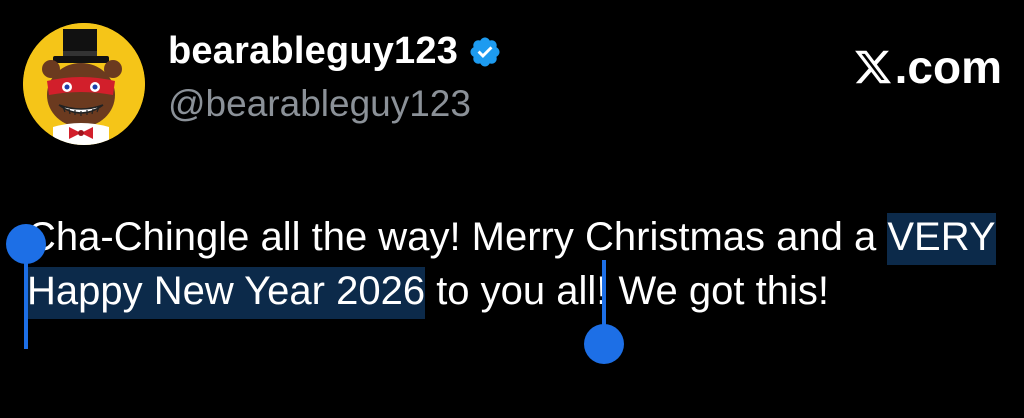  I want to click on author-handle: @bearableguy123, so click(319, 104).